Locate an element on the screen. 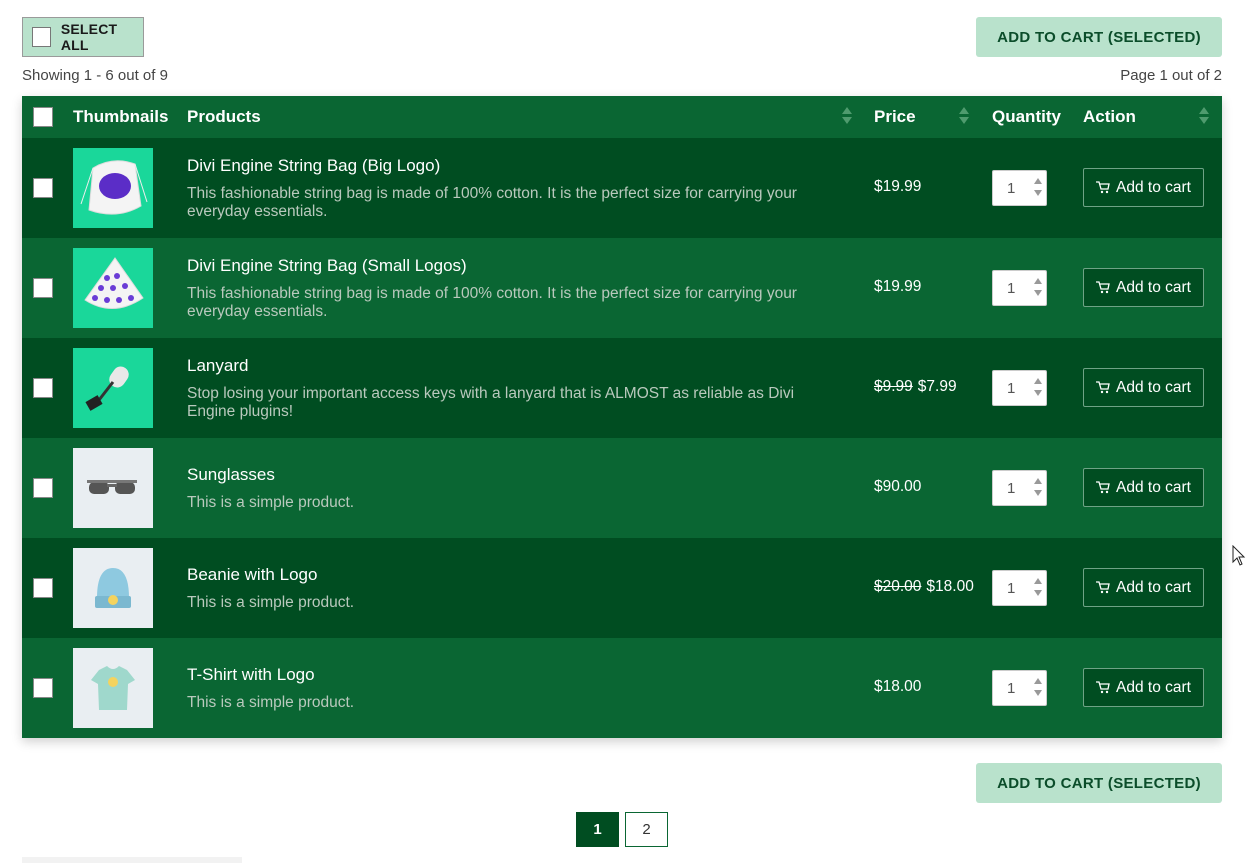 Image resolution: width=1250 pixels, height=863 pixels. mouse-cursor-icon is located at coordinates (1239, 555).